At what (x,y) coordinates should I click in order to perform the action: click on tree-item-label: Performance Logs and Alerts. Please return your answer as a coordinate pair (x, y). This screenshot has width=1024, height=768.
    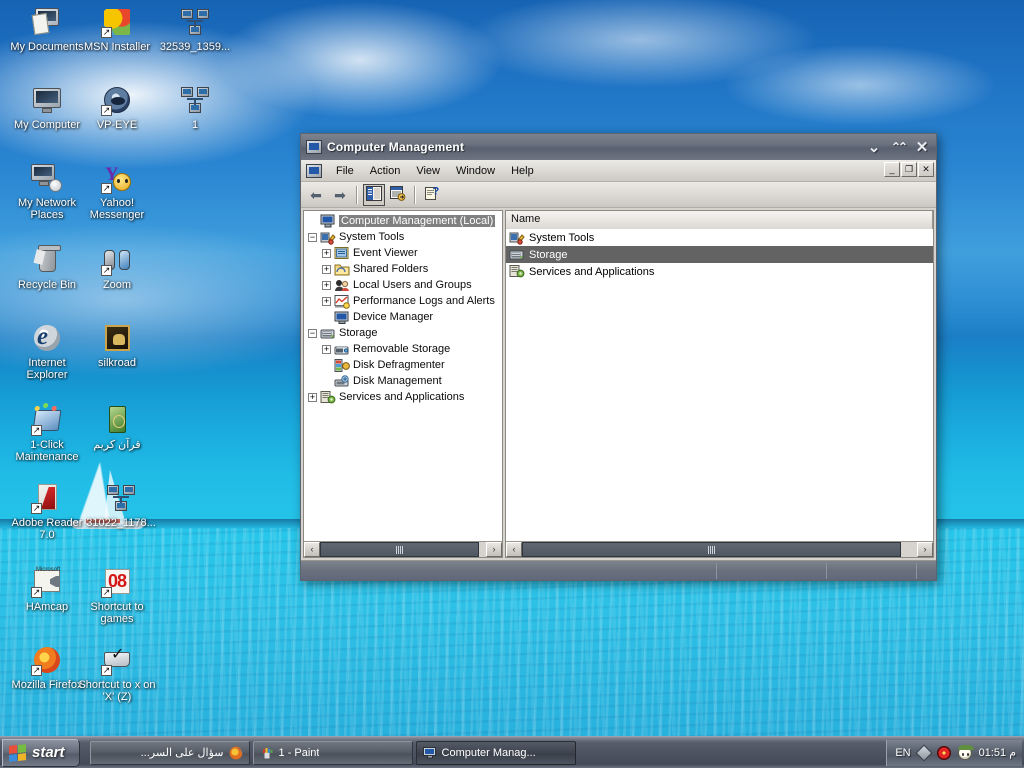
    Looking at the image, I should click on (424, 301).